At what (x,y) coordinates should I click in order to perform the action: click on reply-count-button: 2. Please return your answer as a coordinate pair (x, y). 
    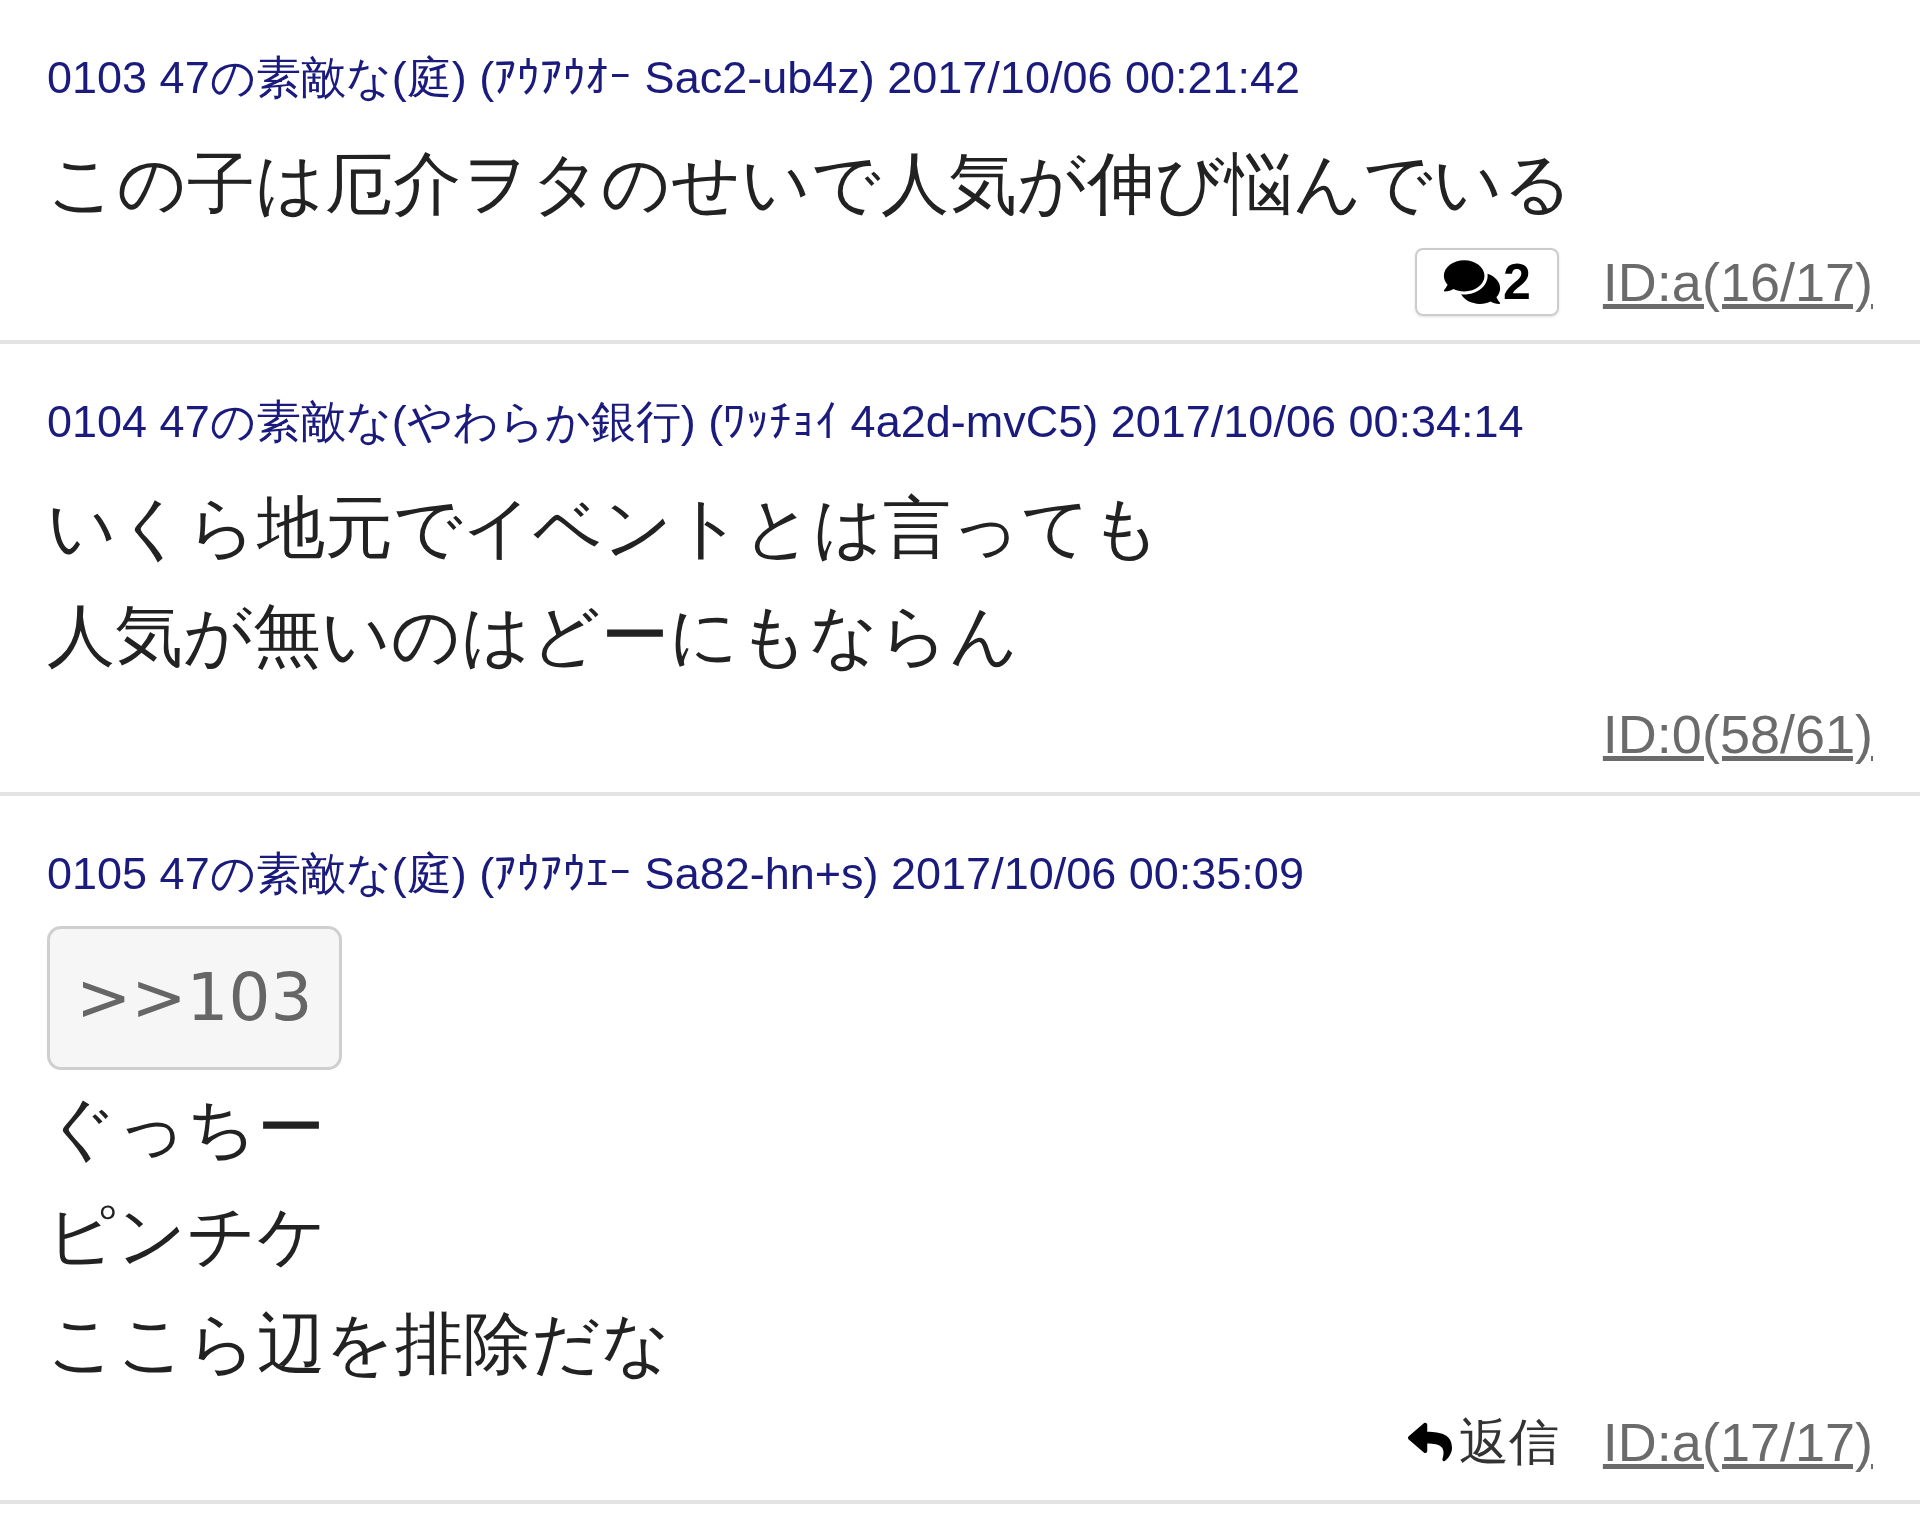
    Looking at the image, I should click on (1487, 282).